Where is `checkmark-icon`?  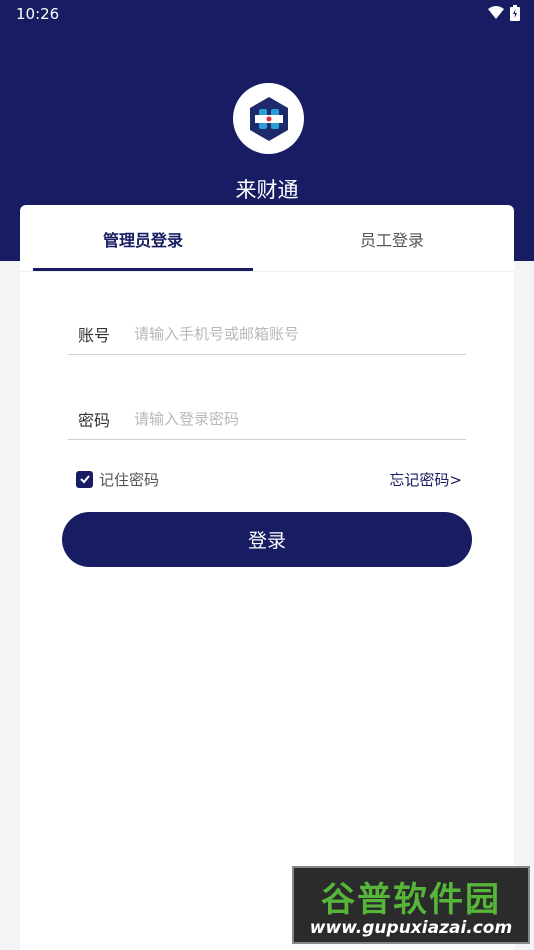 checkmark-icon is located at coordinates (84, 479).